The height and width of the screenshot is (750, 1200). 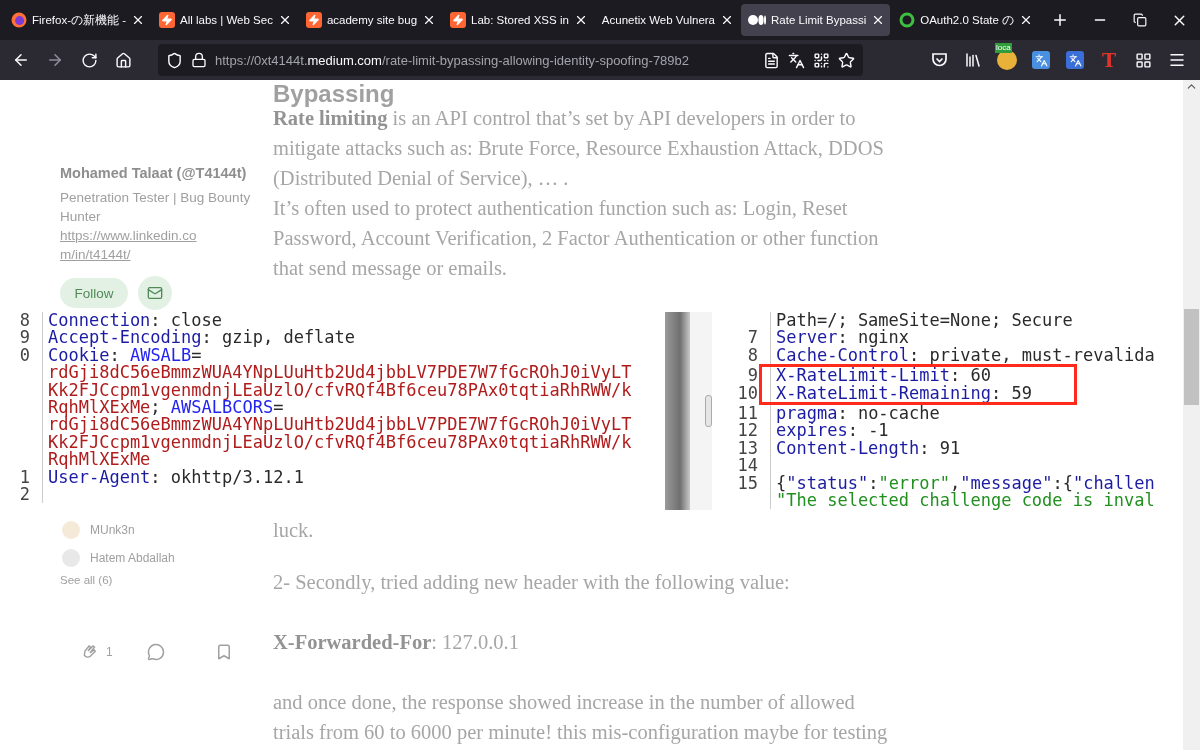 What do you see at coordinates (821, 60) in the screenshot?
I see `qr-code-icon` at bounding box center [821, 60].